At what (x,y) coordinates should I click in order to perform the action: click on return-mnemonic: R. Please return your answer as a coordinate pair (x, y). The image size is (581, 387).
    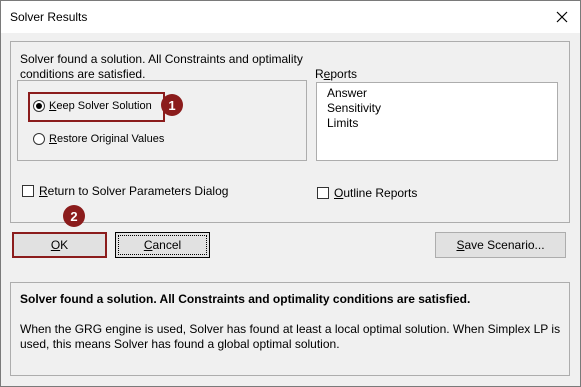
    Looking at the image, I should click on (43, 191).